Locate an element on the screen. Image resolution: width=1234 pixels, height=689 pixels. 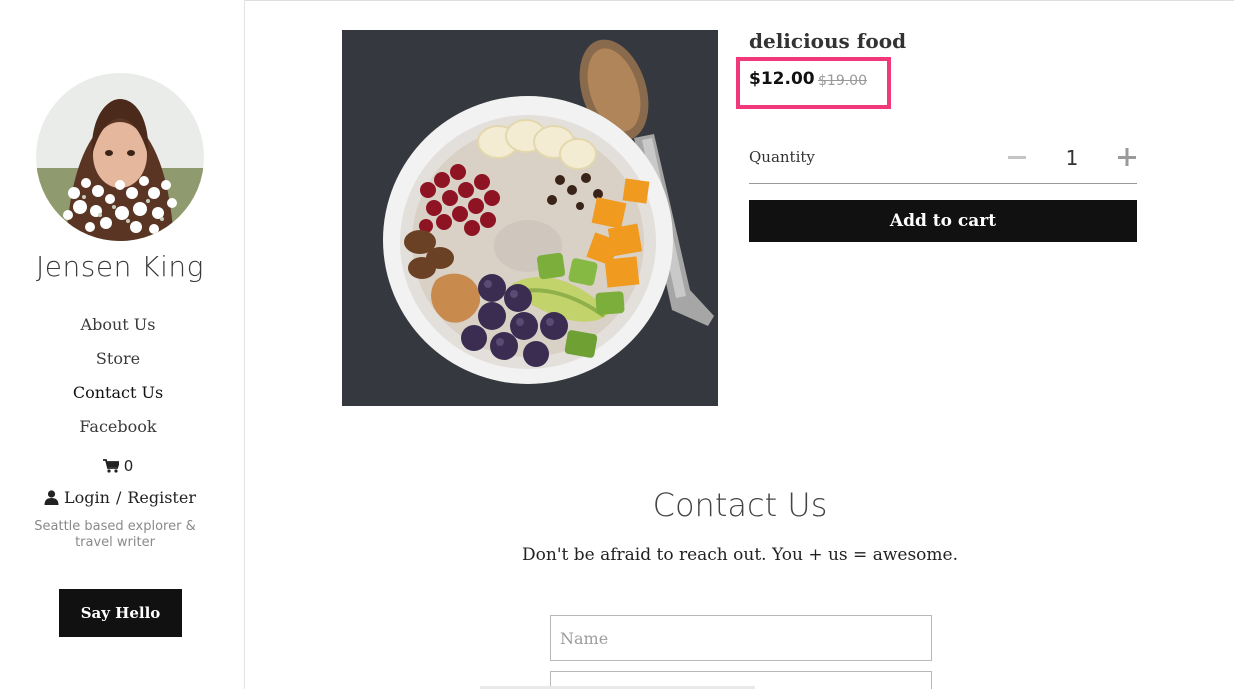
sale-price: $12.00 is located at coordinates (782, 79).